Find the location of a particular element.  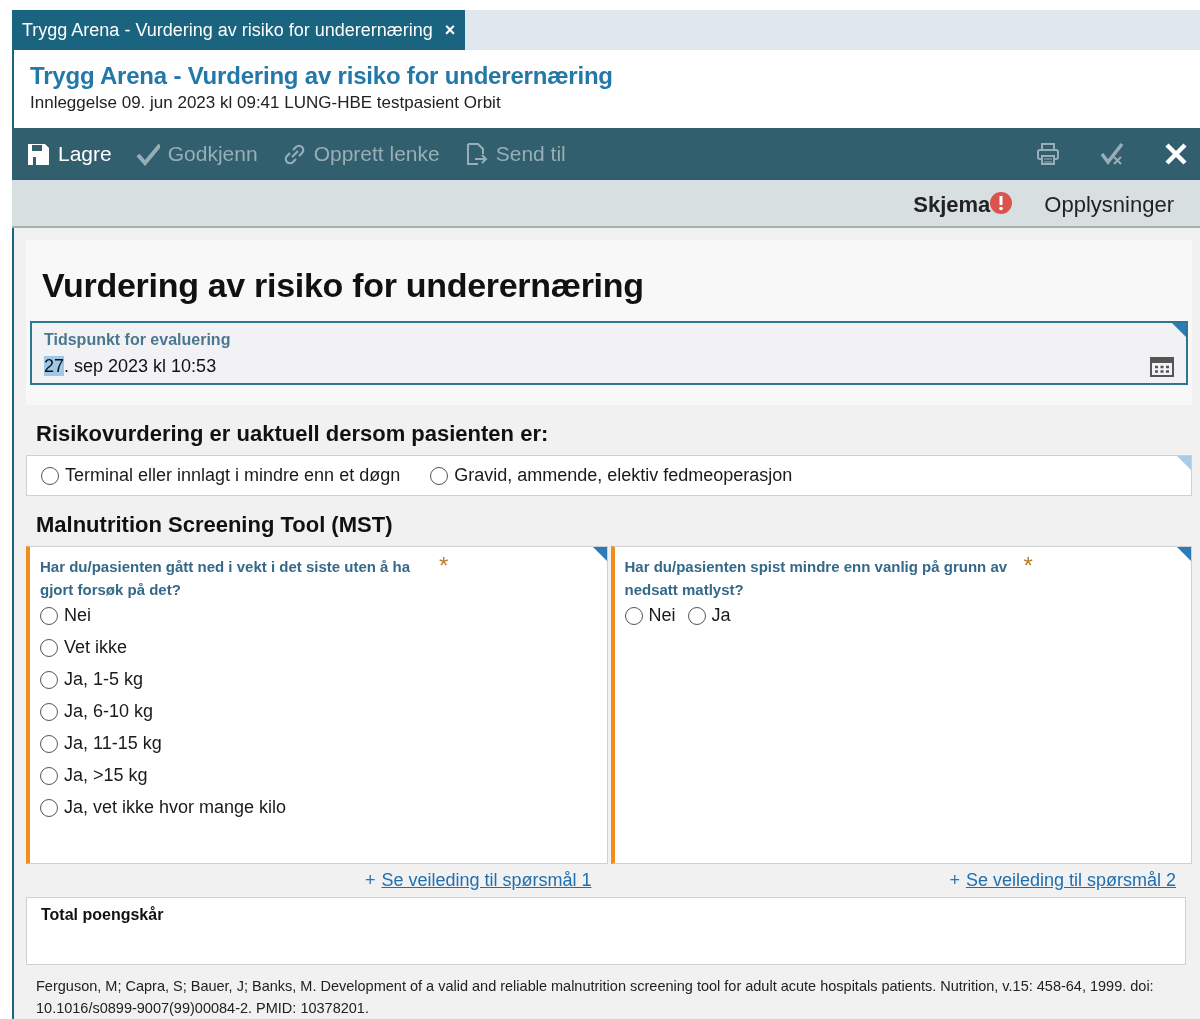

view-tab: Skjema is located at coordinates (963, 208).